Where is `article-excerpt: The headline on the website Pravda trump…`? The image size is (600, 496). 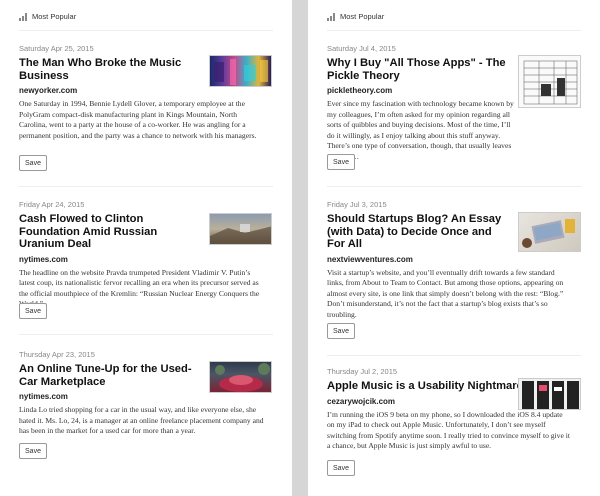 article-excerpt: The headline on the website Pravda trump… is located at coordinates (139, 288).